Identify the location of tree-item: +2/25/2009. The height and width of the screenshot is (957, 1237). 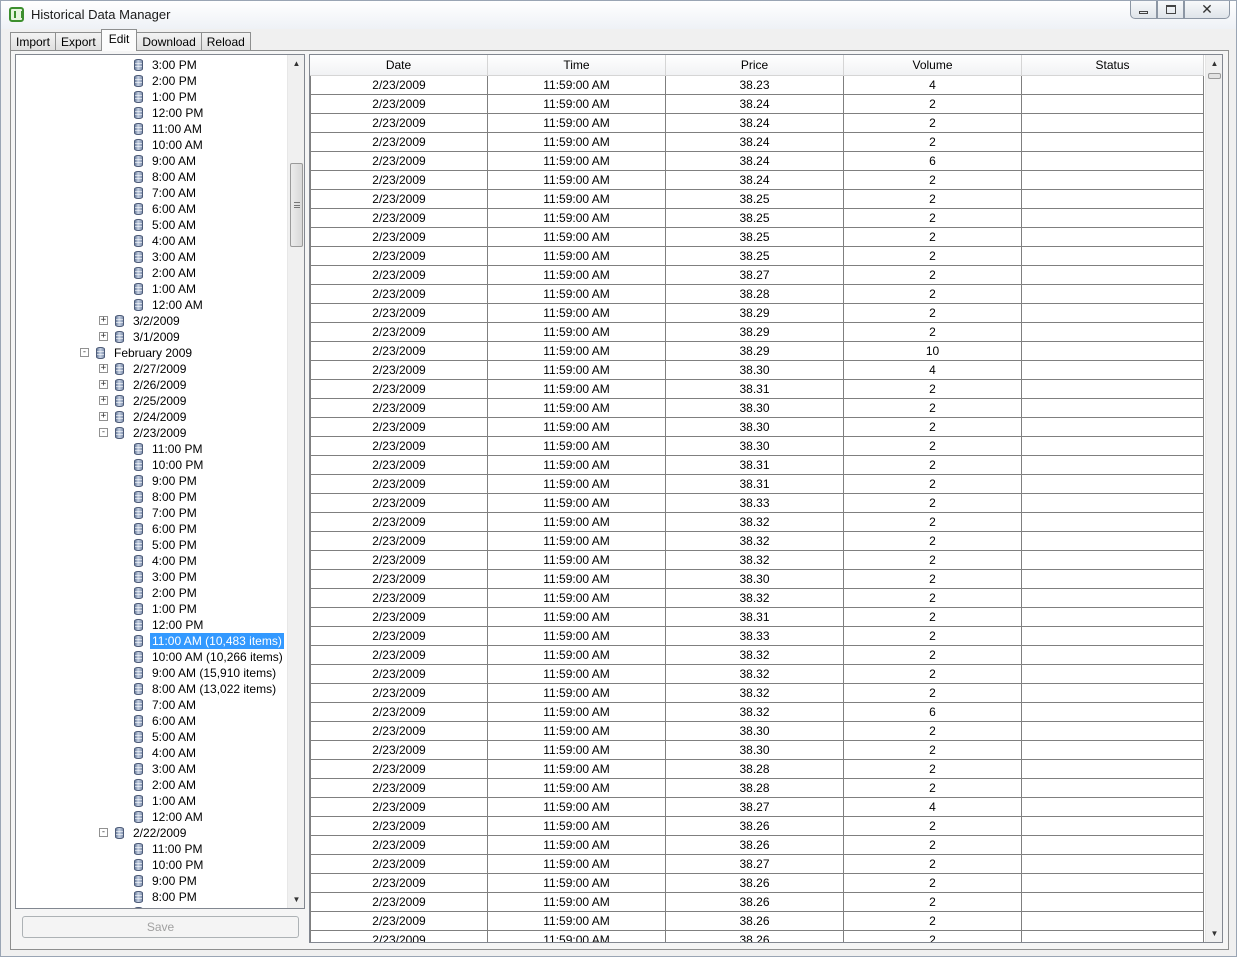
(152, 401).